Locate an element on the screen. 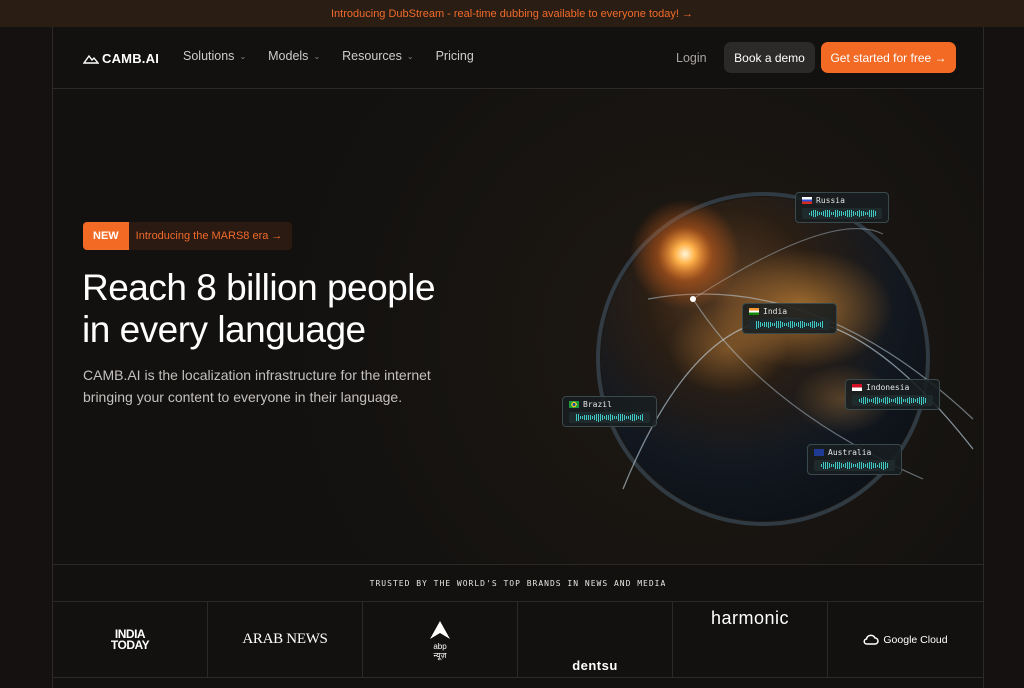 The width and height of the screenshot is (1024, 688). brand-arab-news: ARAB NEWS is located at coordinates (285, 639).